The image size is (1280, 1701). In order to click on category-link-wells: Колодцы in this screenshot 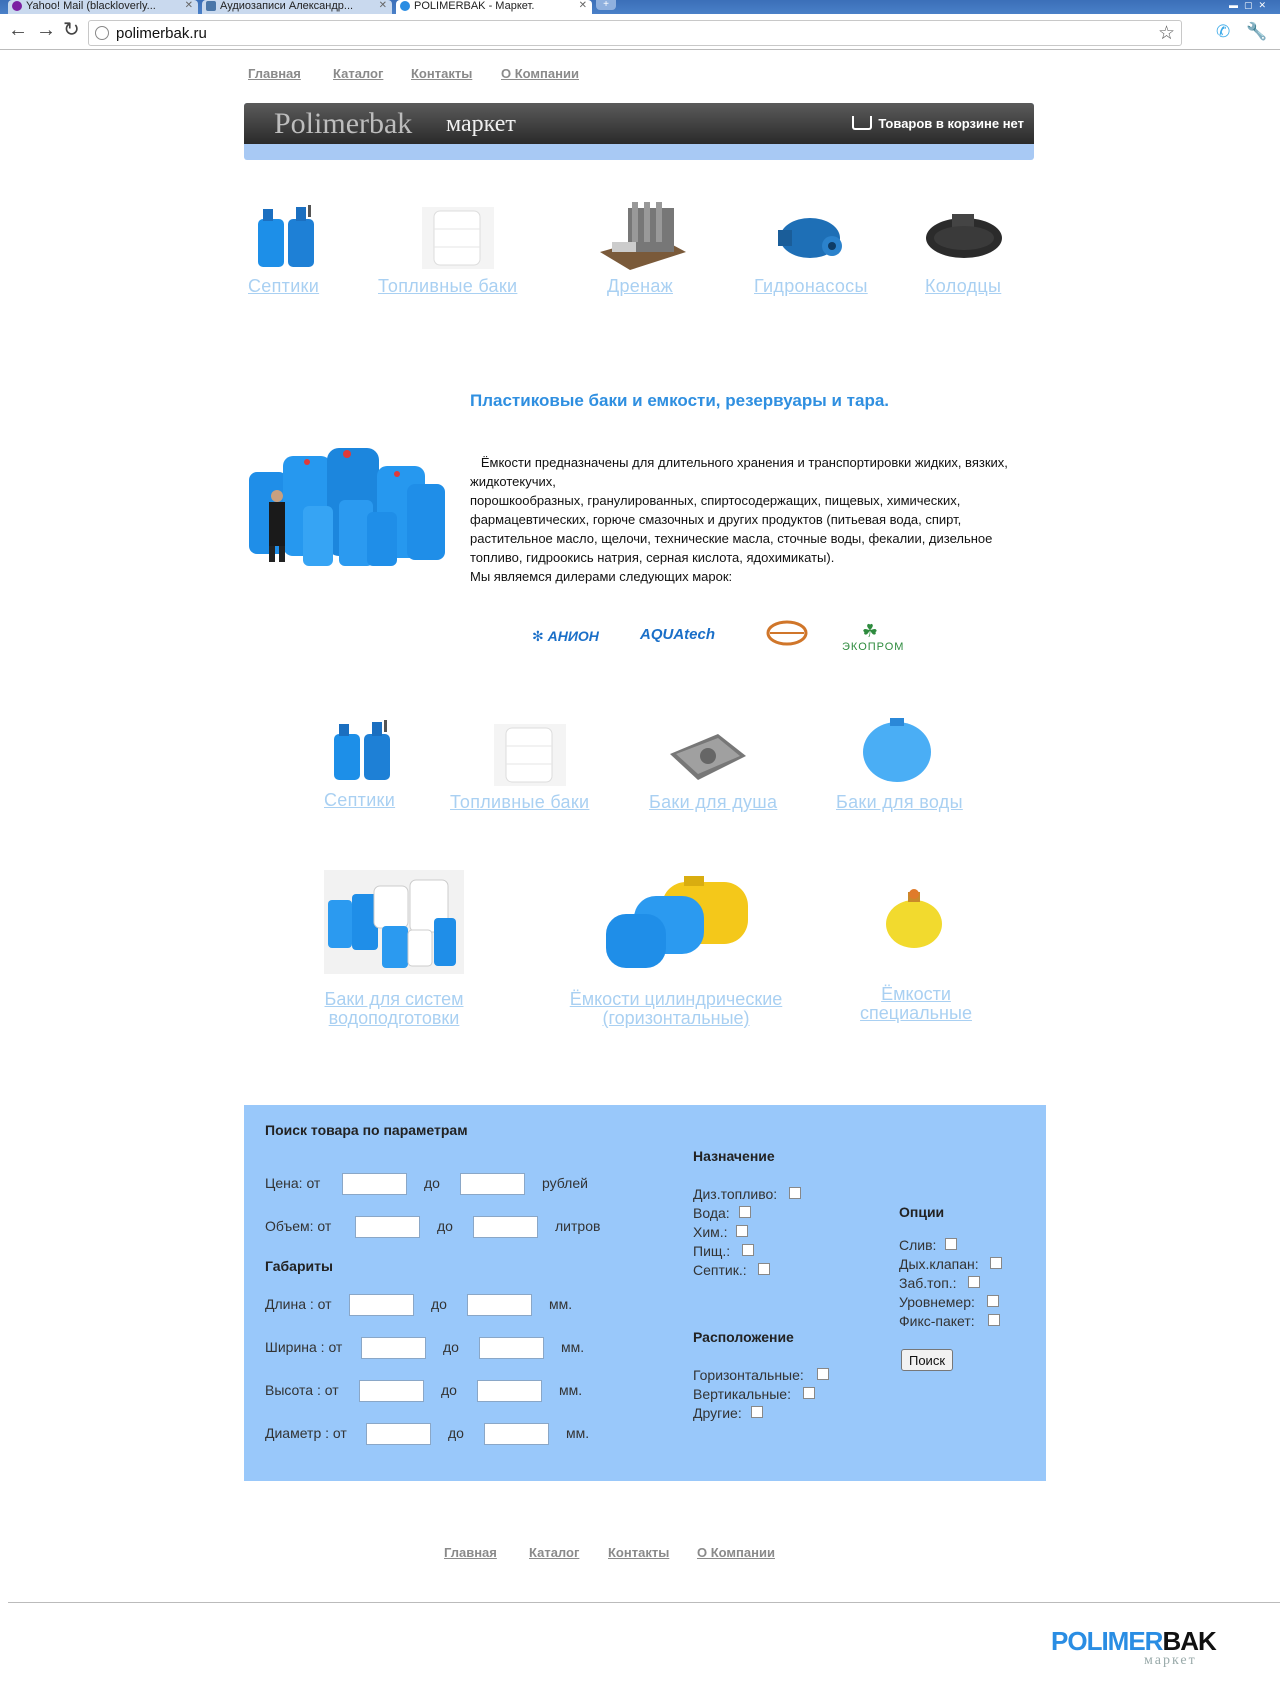, I will do `click(963, 286)`.